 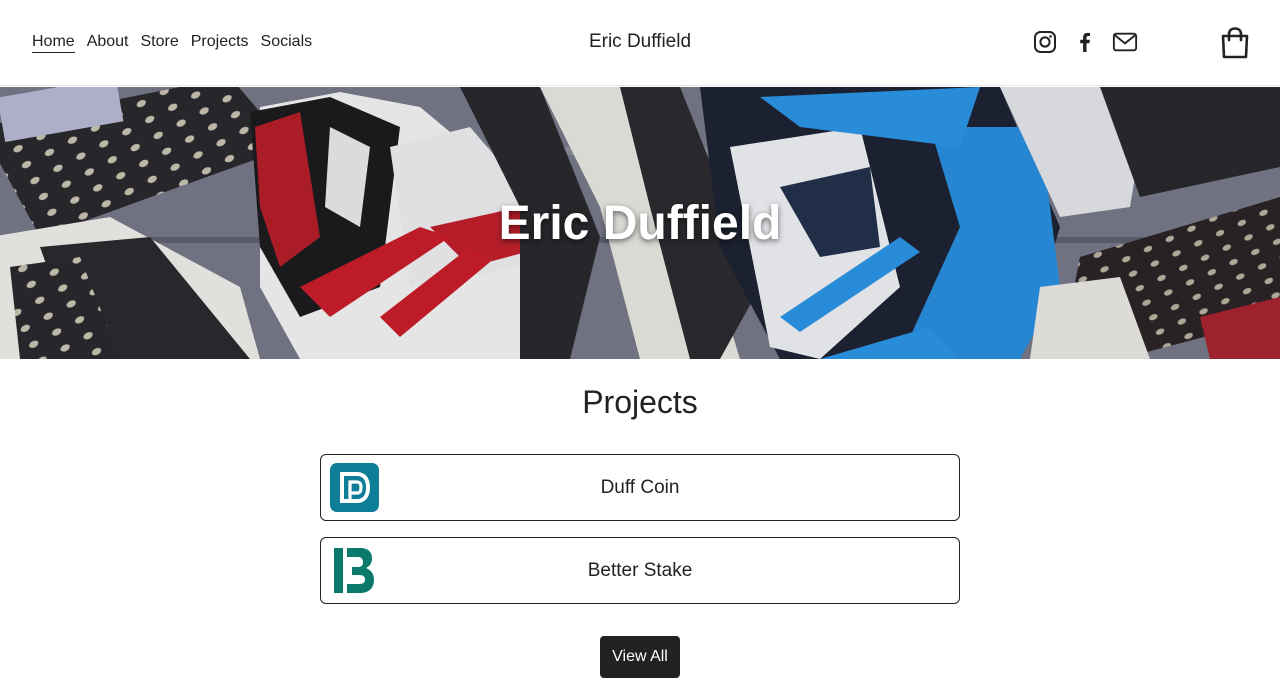 What do you see at coordinates (160, 42) in the screenshot?
I see `nav-store-link: Store` at bounding box center [160, 42].